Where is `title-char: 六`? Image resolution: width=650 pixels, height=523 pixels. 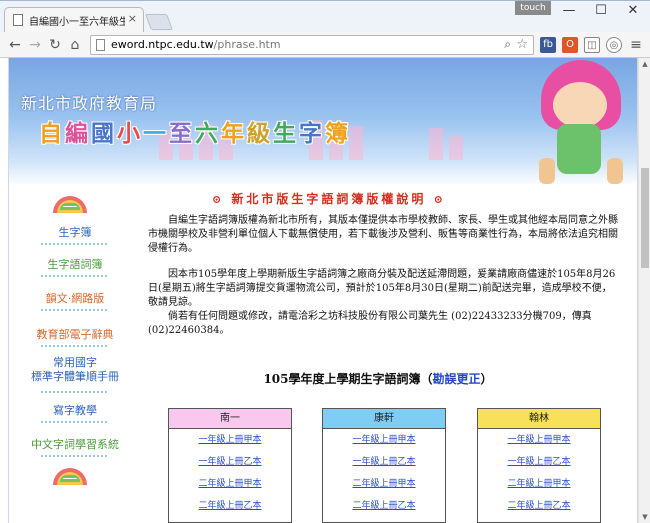
title-char: 六 is located at coordinates (207, 133).